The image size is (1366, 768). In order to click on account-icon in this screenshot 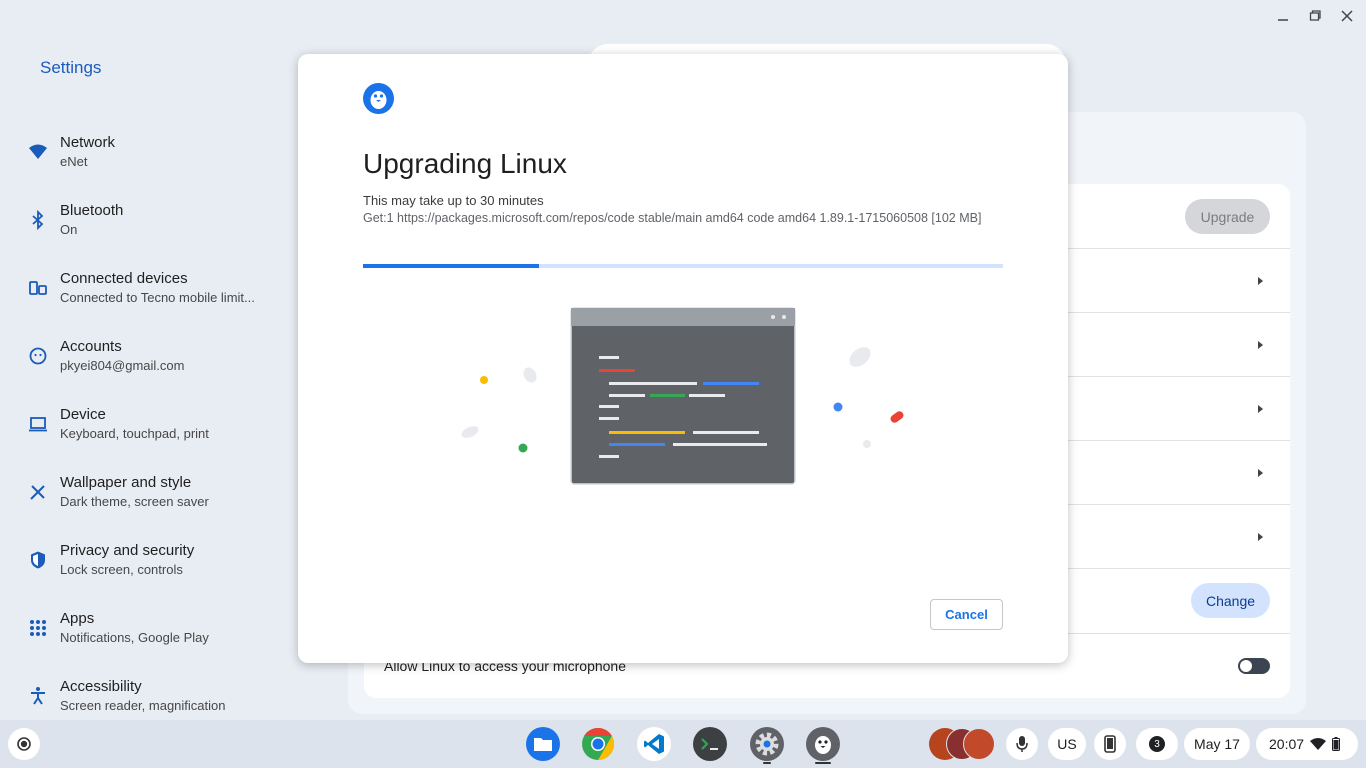, I will do `click(38, 356)`.